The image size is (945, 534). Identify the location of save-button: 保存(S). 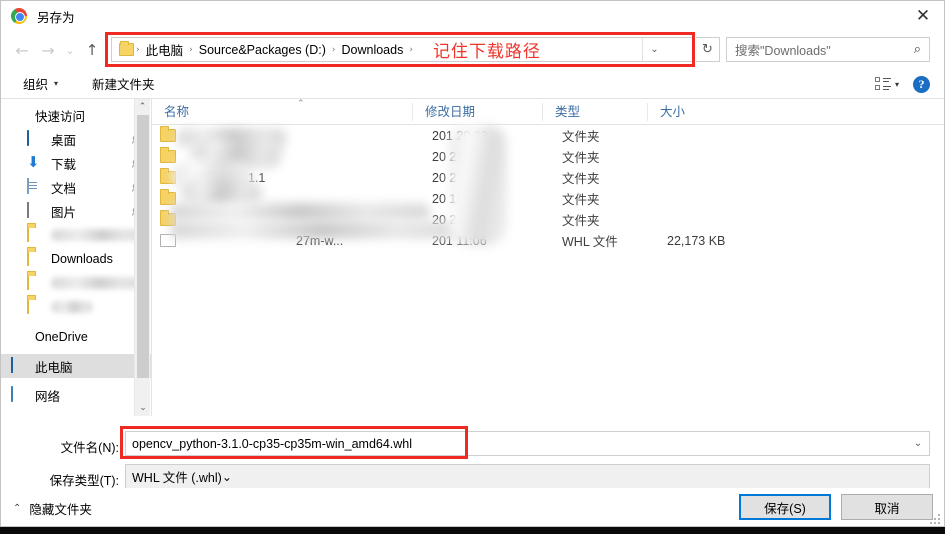
(785, 507).